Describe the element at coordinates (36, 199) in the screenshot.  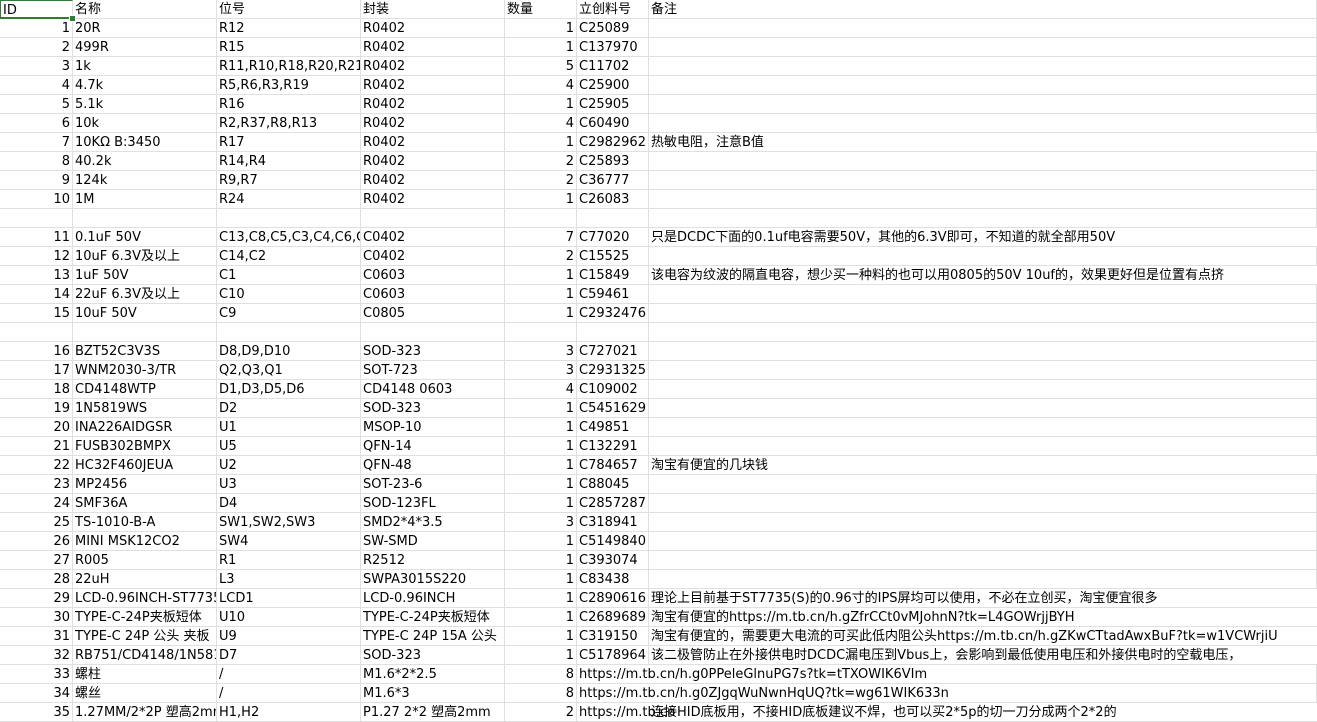
I see `cell-id: 10` at that location.